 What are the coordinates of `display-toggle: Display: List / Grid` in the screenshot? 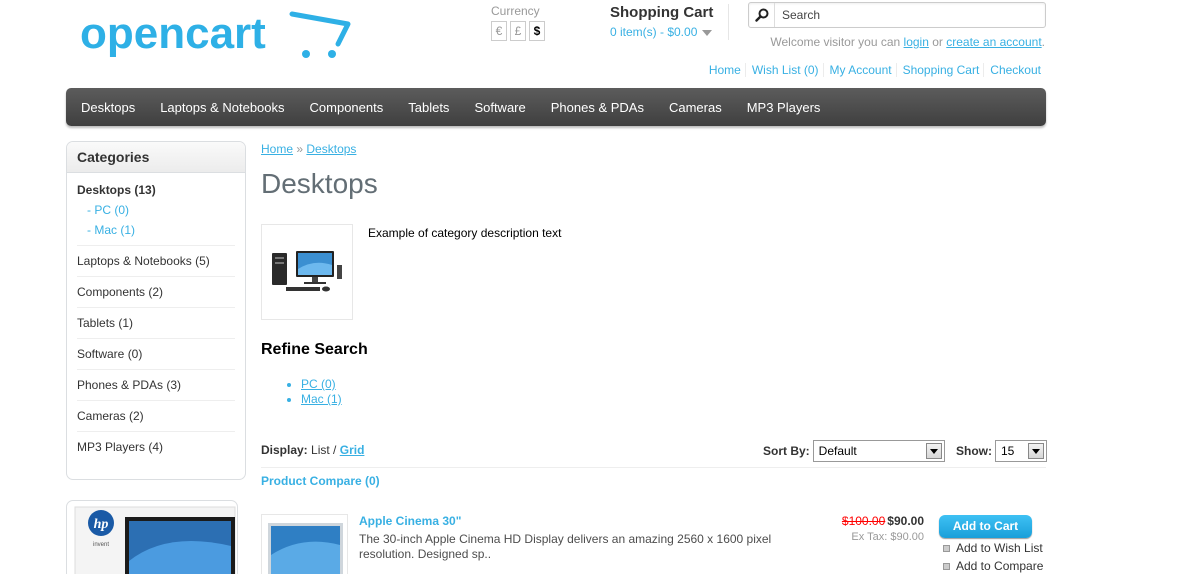 It's located at (312, 450).